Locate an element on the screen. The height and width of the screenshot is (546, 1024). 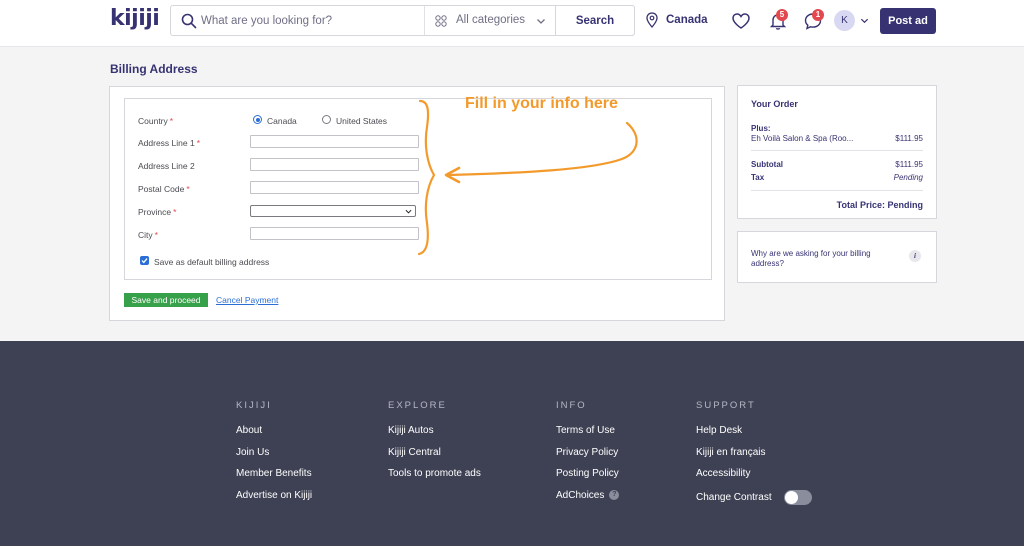
postal-code-label-text: Postal Code is located at coordinates (161, 189).